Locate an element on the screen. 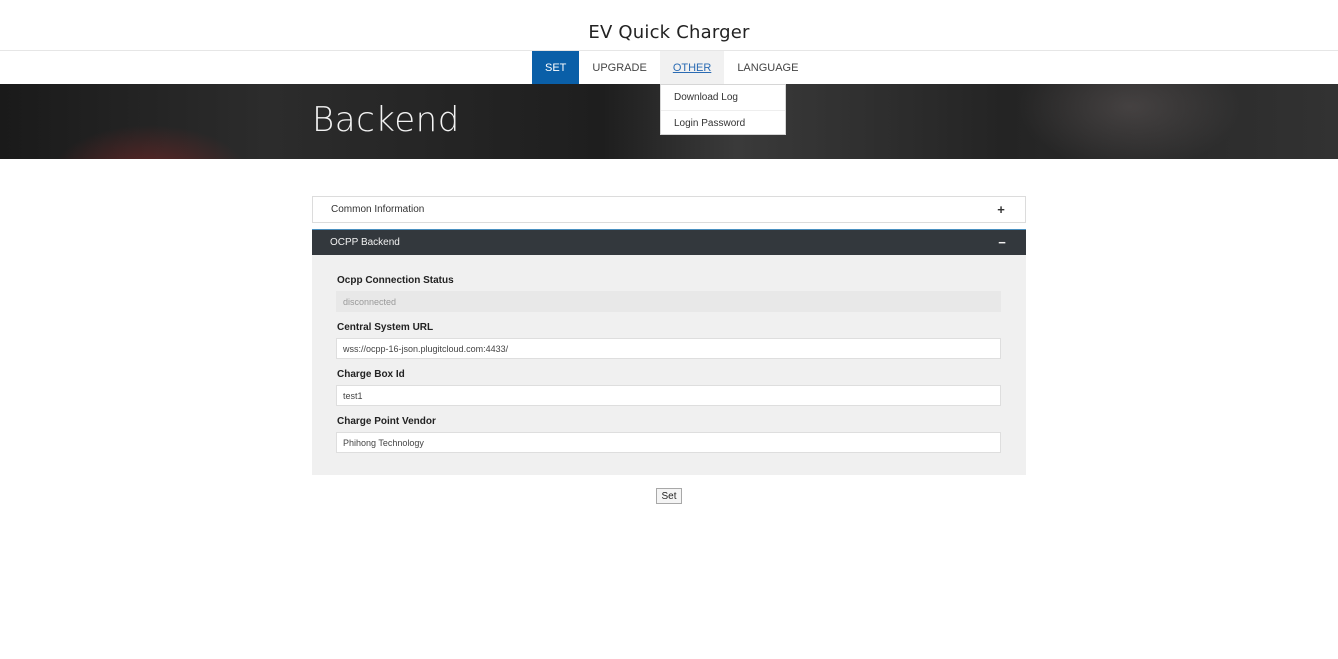 Image resolution: width=1338 pixels, height=659 pixels. section-common-label: Common Information is located at coordinates (378, 209).